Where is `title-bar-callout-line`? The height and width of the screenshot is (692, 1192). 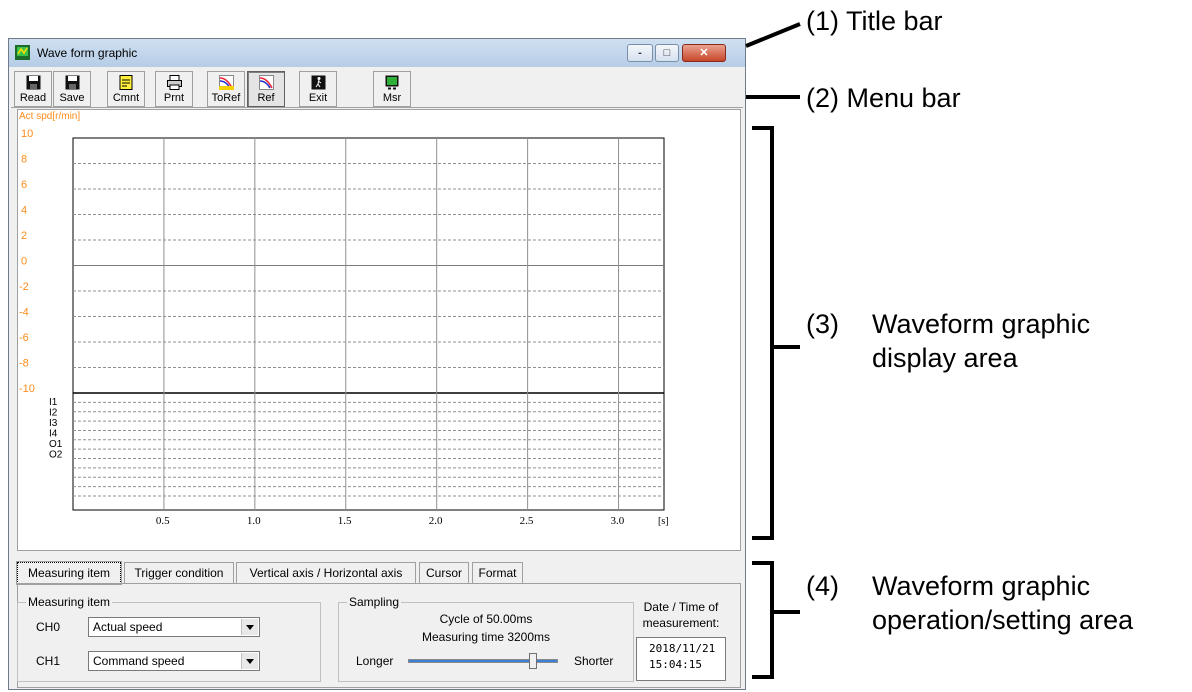 title-bar-callout-line is located at coordinates (773, 35).